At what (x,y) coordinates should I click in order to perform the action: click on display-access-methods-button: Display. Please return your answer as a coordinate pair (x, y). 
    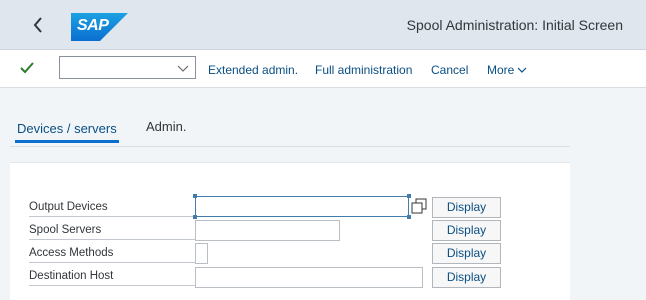
    Looking at the image, I should click on (466, 253).